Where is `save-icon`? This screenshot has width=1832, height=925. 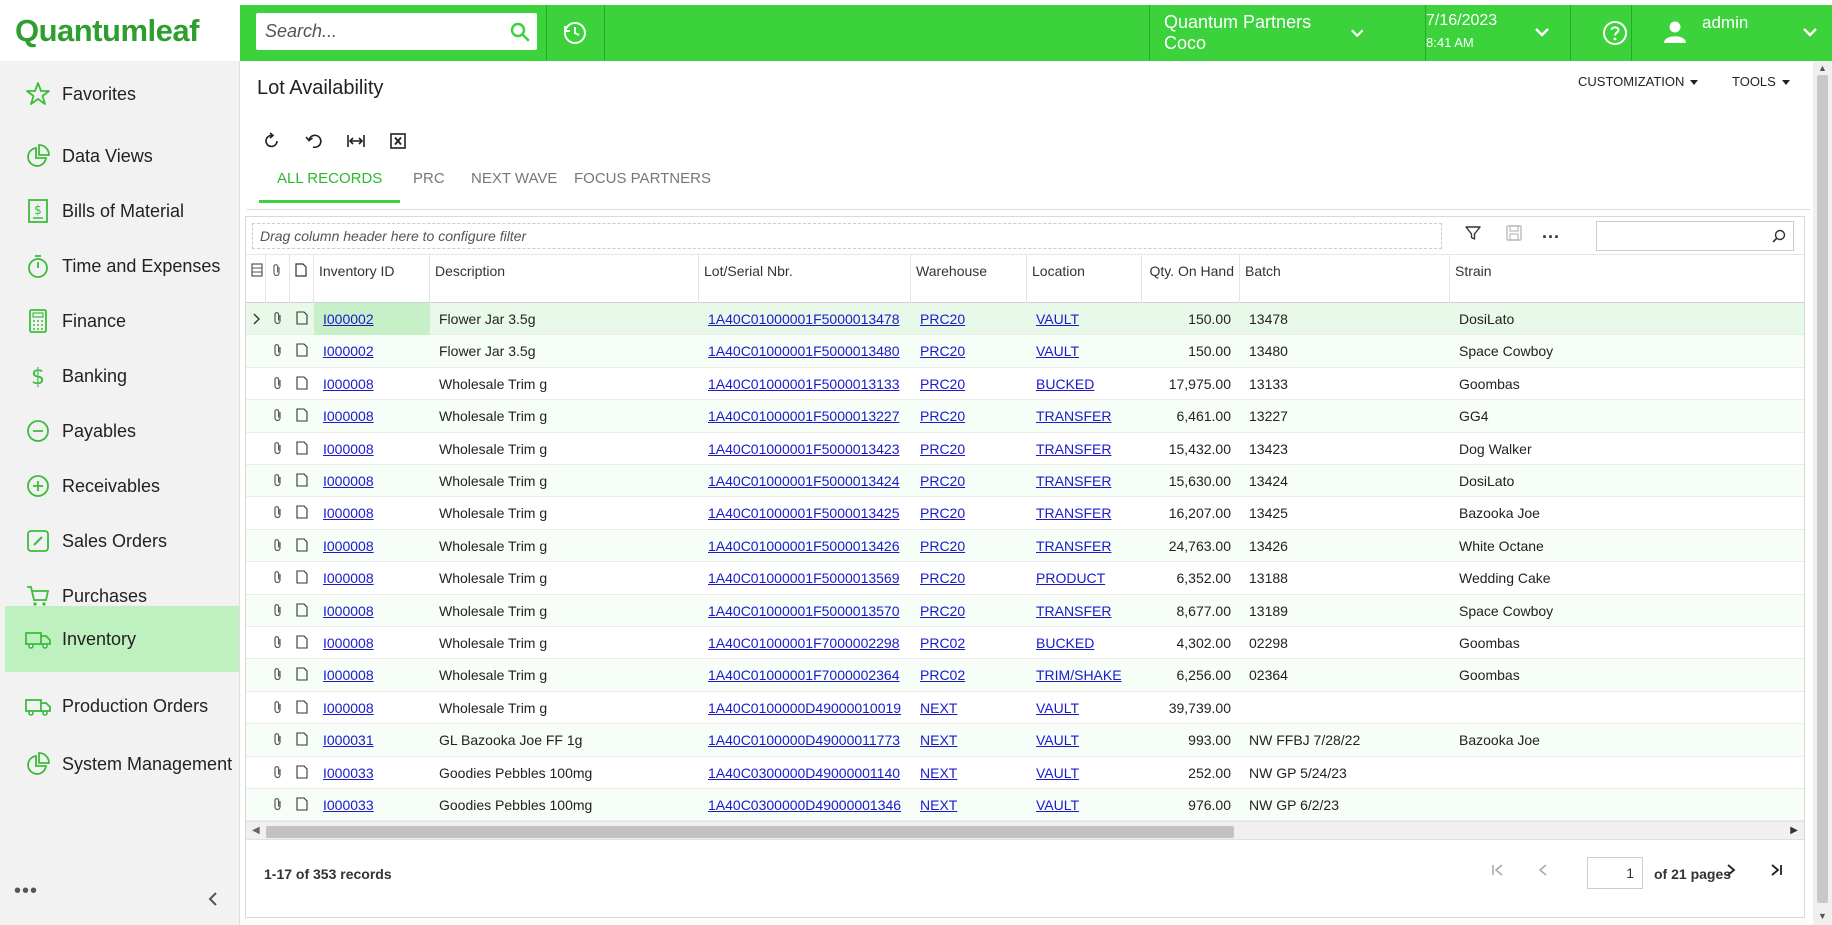 save-icon is located at coordinates (1514, 233).